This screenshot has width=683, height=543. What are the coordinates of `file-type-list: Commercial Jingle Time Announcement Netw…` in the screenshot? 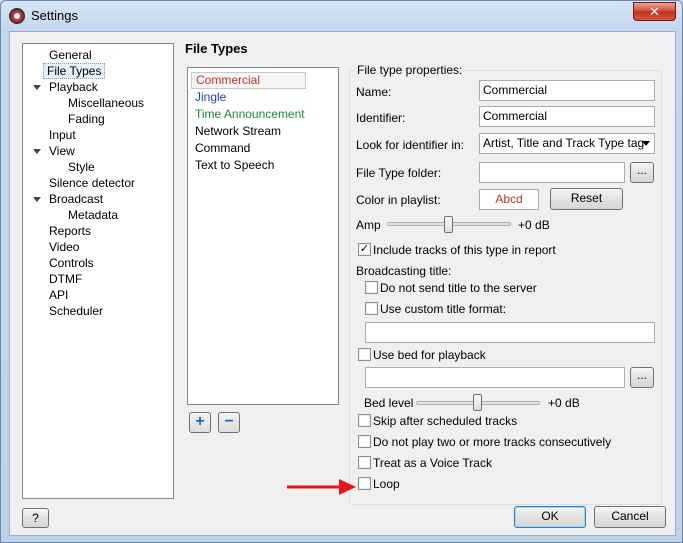 It's located at (263, 236).